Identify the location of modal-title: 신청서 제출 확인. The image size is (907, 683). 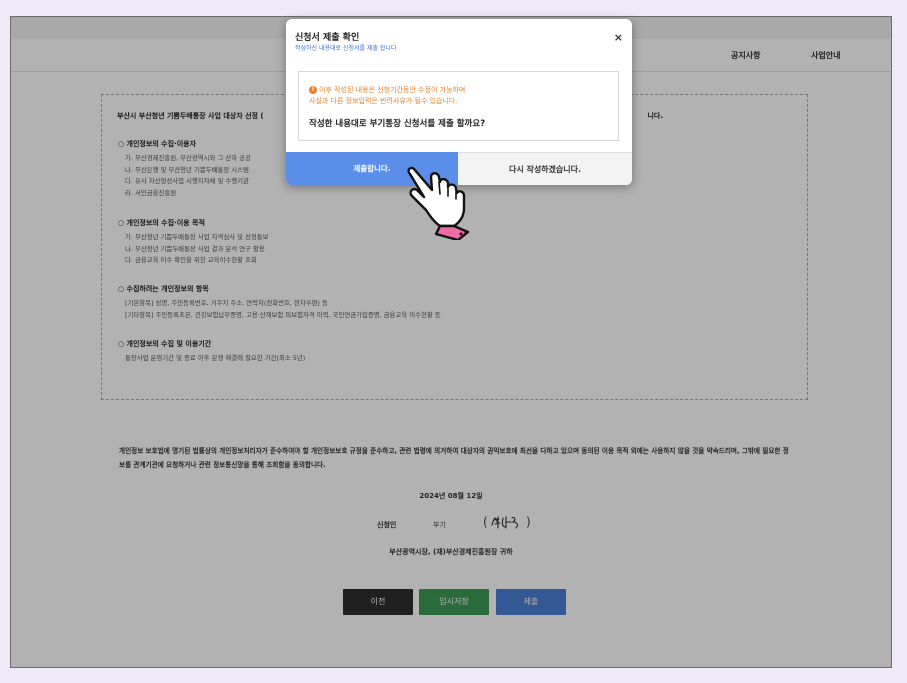
(327, 38).